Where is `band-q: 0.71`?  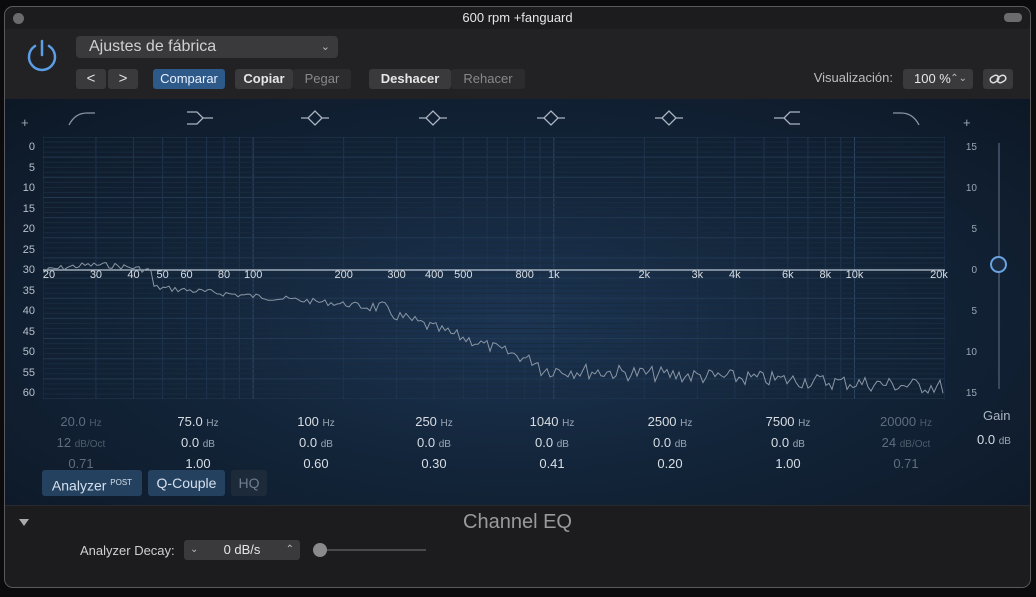 band-q: 0.71 is located at coordinates (906, 463).